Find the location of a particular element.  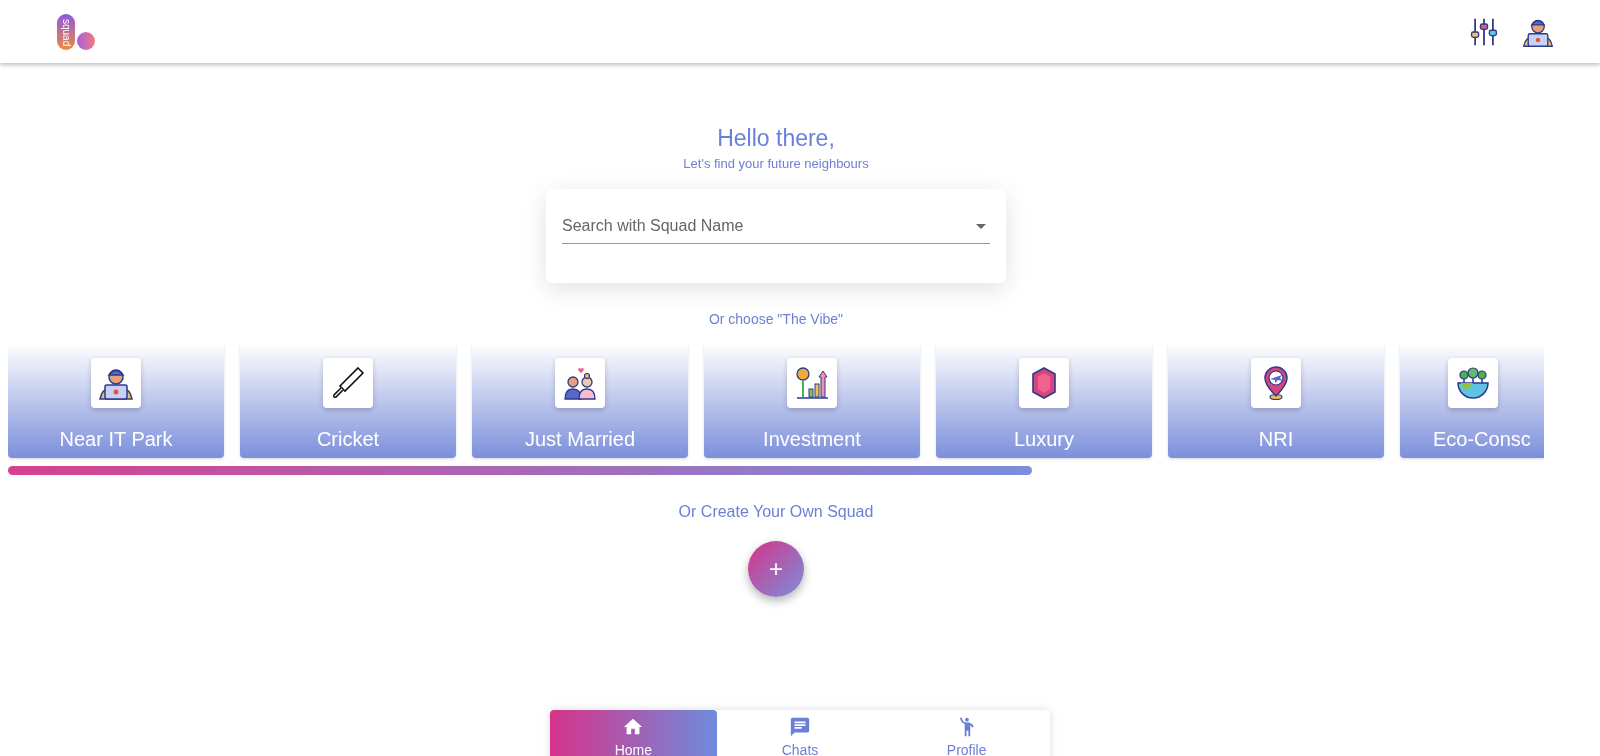

vibe-label: NRI is located at coordinates (1276, 439).